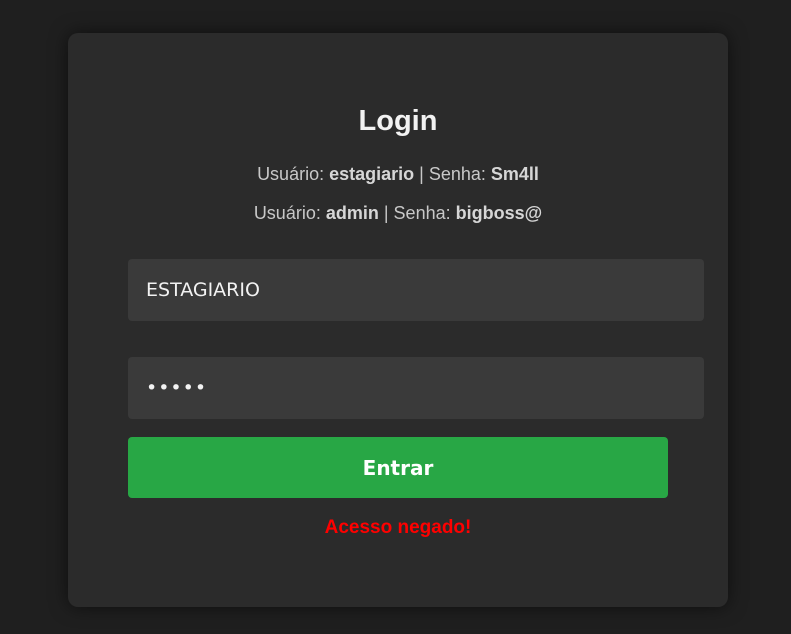  What do you see at coordinates (416, 290) in the screenshot?
I see `username-input` at bounding box center [416, 290].